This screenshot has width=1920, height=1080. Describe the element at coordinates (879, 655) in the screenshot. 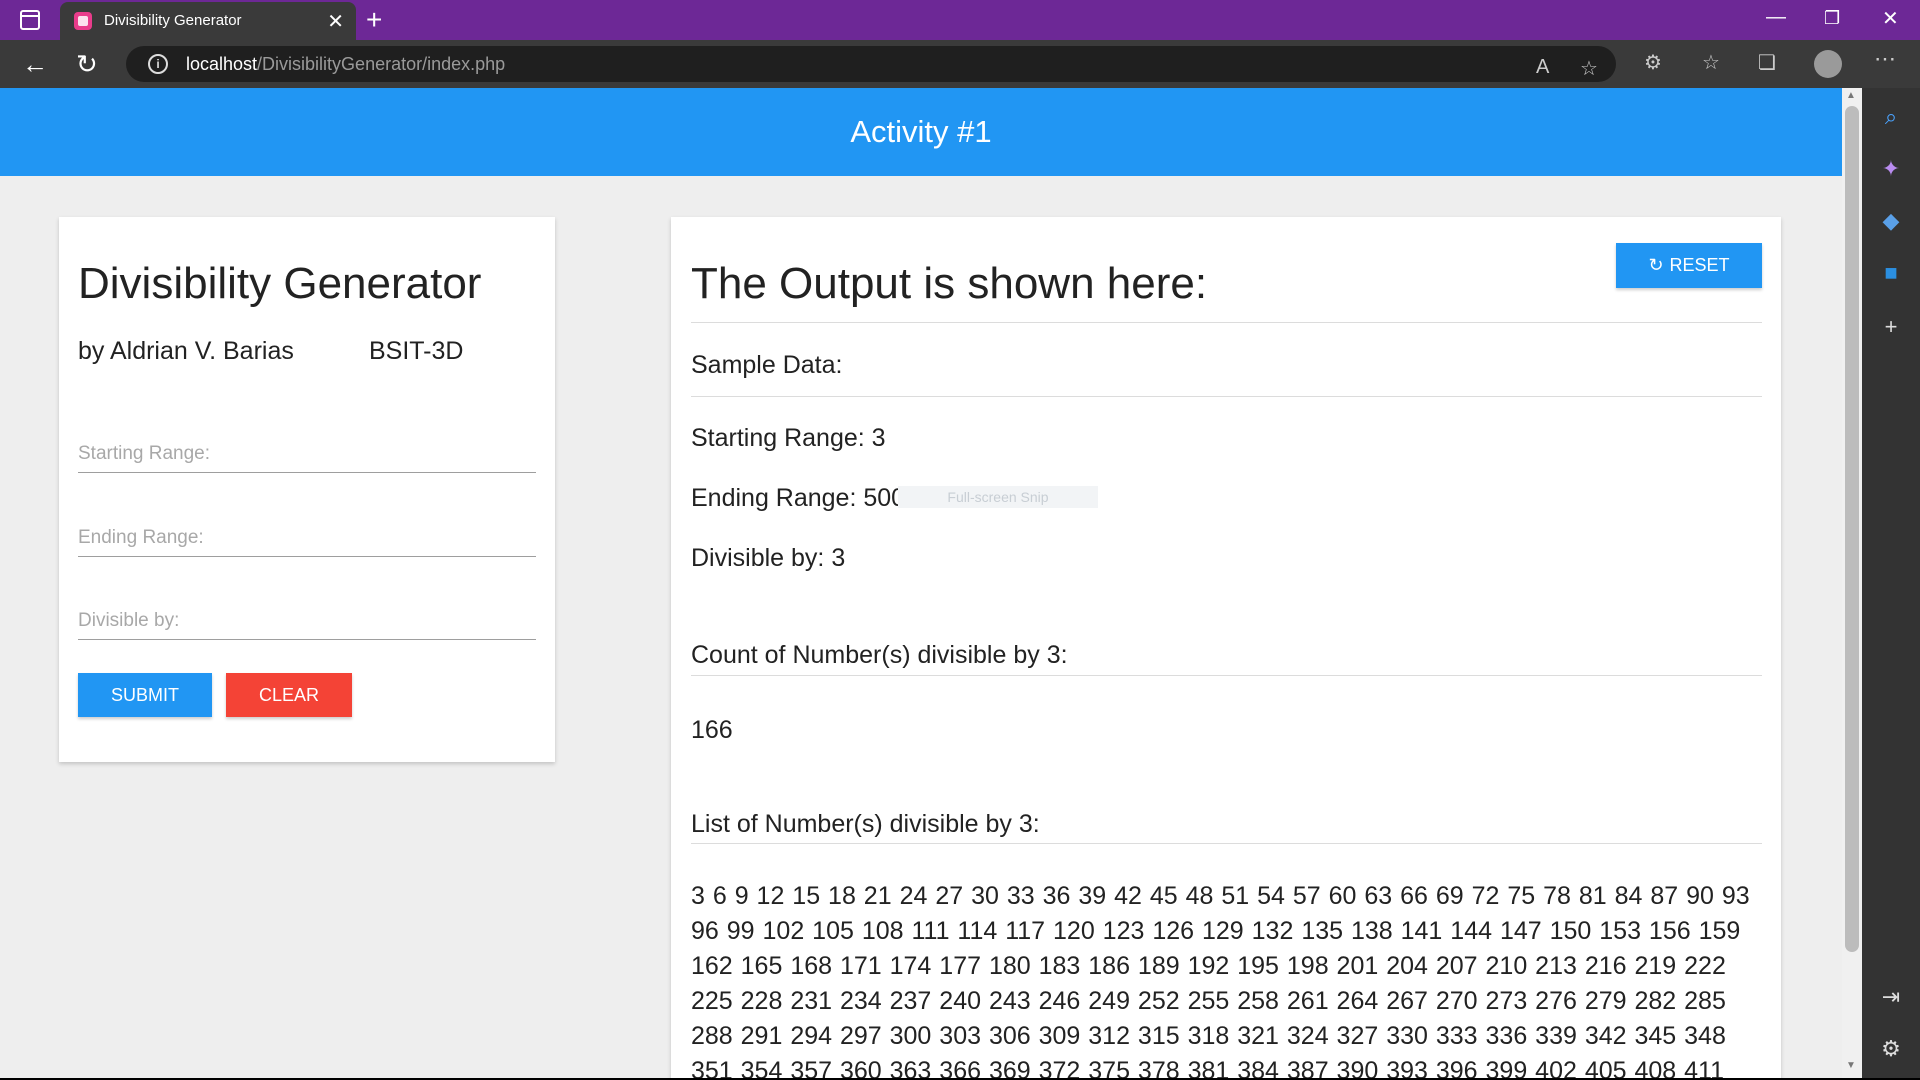

I see `count-label: Count of Number(s) divisible by 3:` at that location.